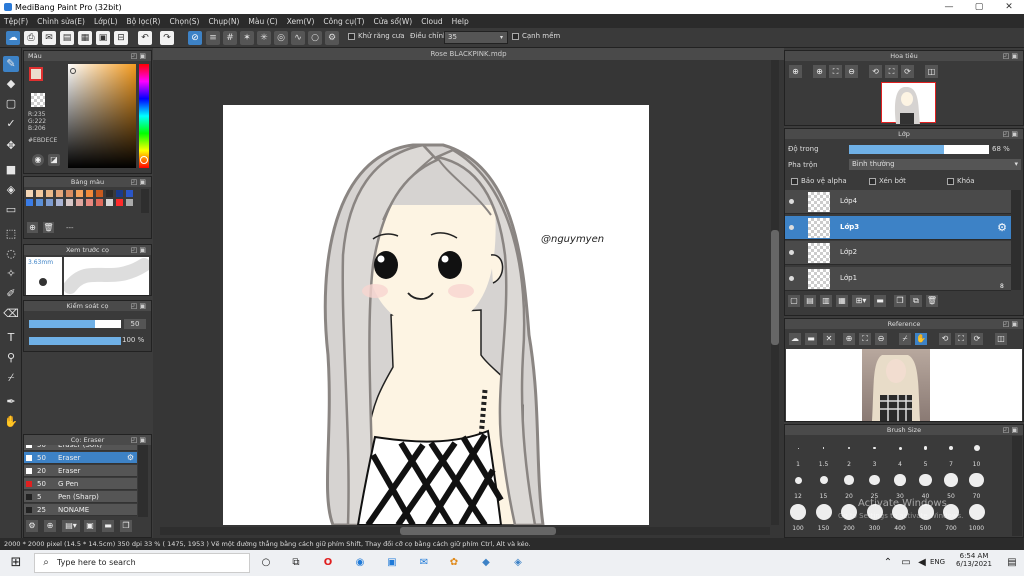 Image resolution: width=1024 pixels, height=576 pixels. I want to click on edge-icon: ◉, so click(360, 563).